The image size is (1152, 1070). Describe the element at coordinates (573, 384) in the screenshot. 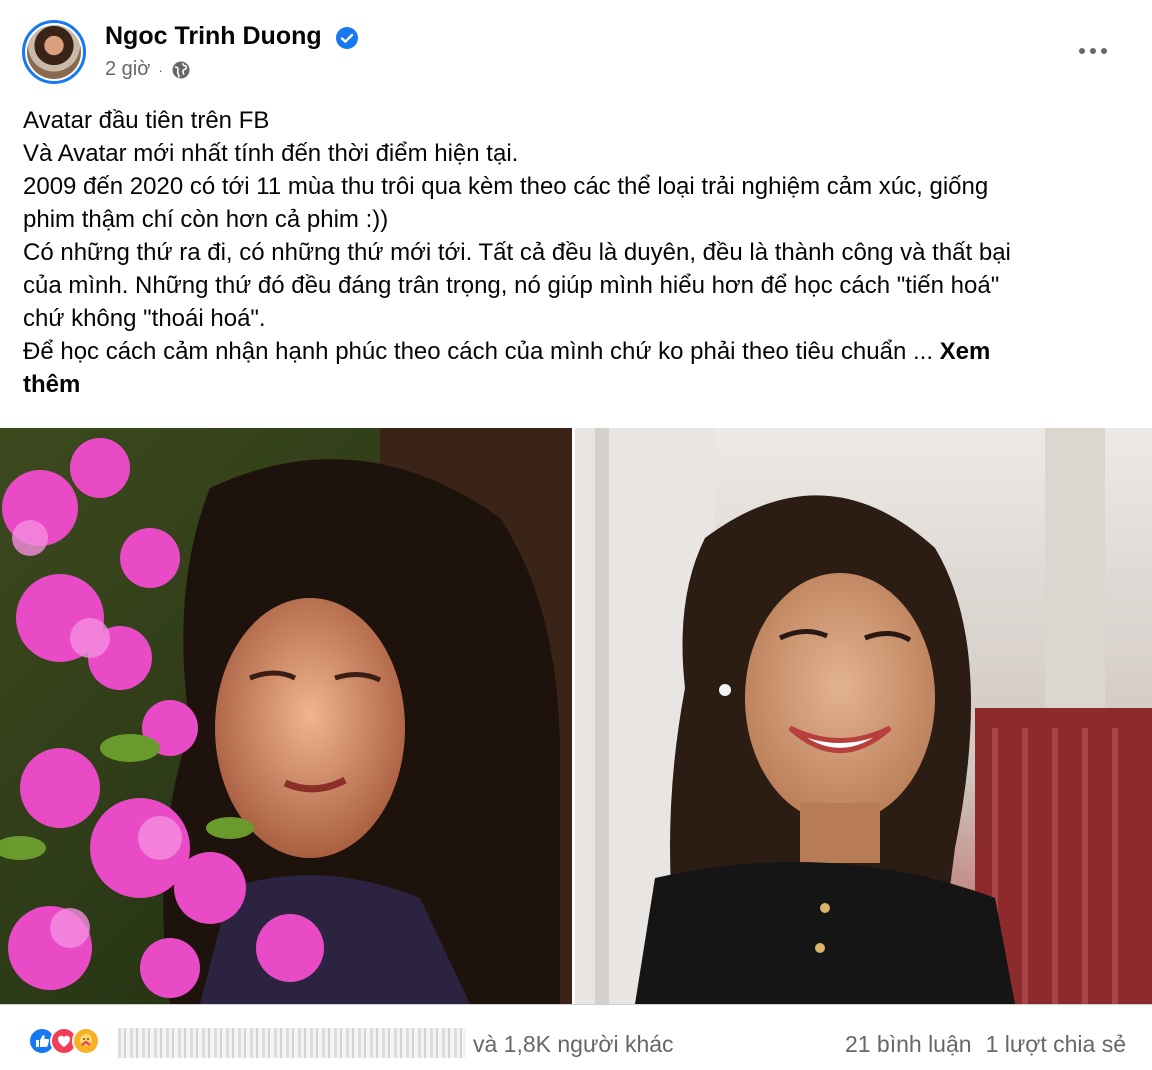

I see `see-more-continued: thêm` at that location.